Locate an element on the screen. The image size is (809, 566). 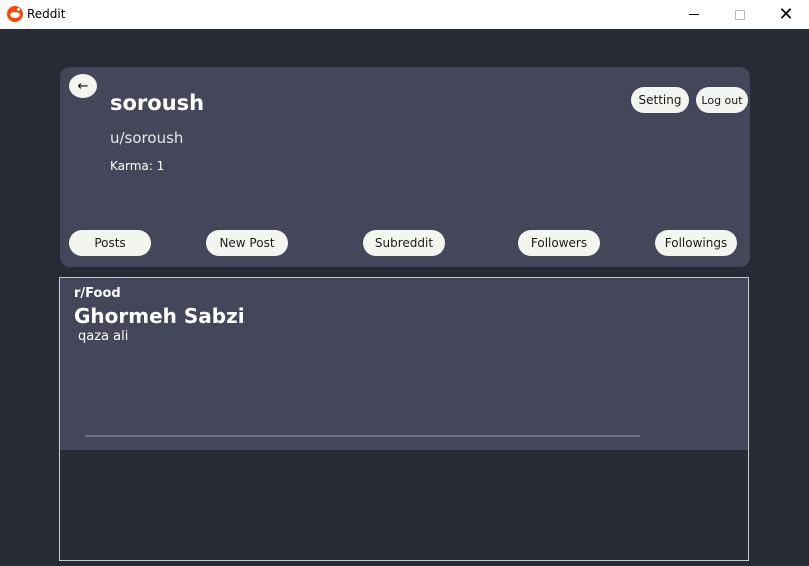
window-title: Reddit is located at coordinates (46, 14).